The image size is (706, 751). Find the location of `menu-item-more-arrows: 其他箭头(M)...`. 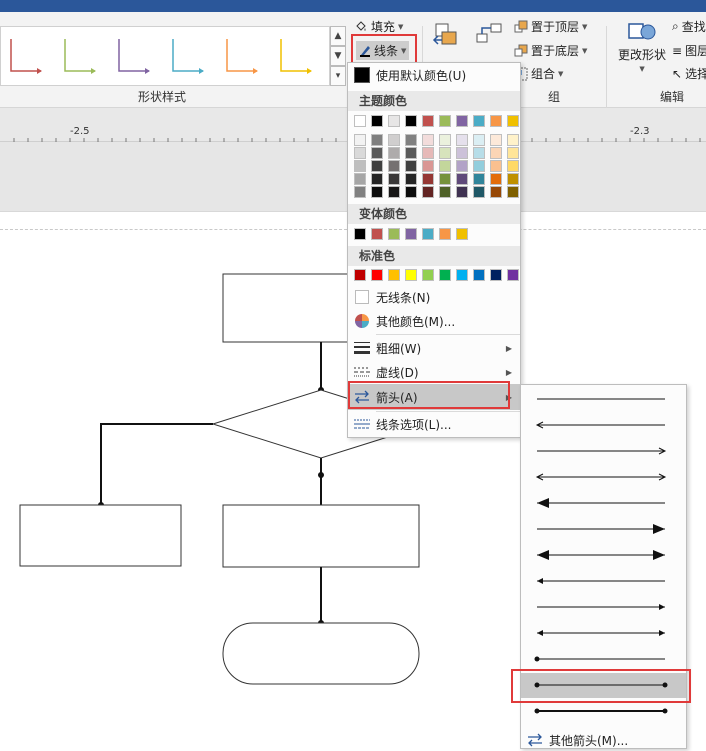

menu-item-more-arrows: 其他箭头(M)... is located at coordinates (603, 740).